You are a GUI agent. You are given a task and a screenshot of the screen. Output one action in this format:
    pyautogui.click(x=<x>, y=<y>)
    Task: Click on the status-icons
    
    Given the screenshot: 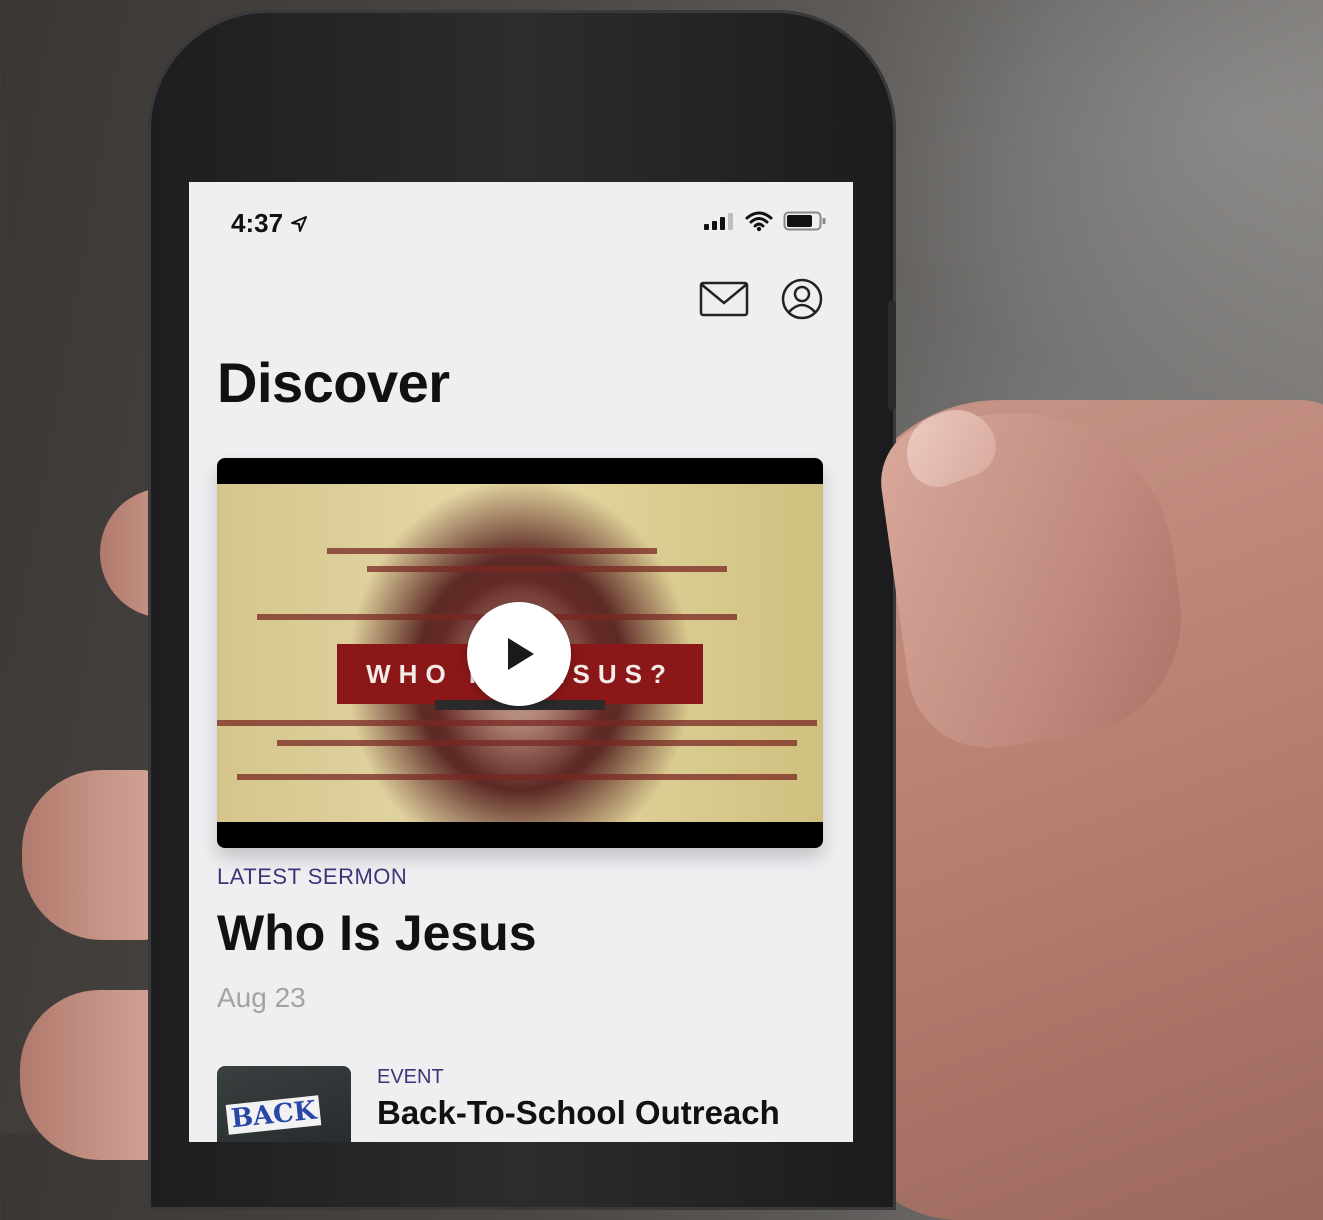 What is the action you would take?
    pyautogui.click(x=765, y=221)
    